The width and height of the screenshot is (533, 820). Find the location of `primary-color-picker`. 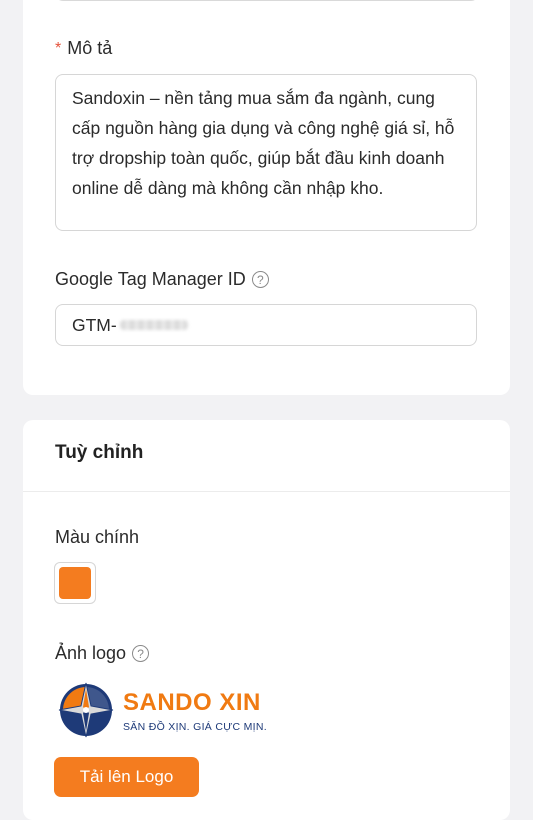

primary-color-picker is located at coordinates (75, 583).